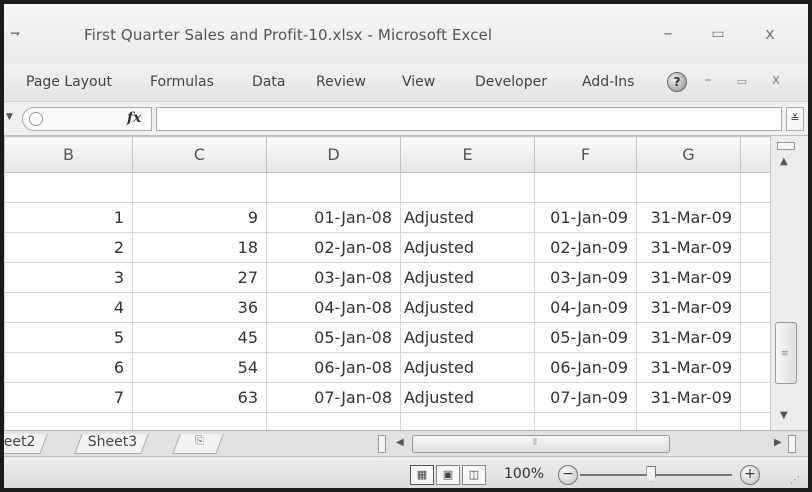 The width and height of the screenshot is (812, 492). I want to click on split-box, so click(786, 146).